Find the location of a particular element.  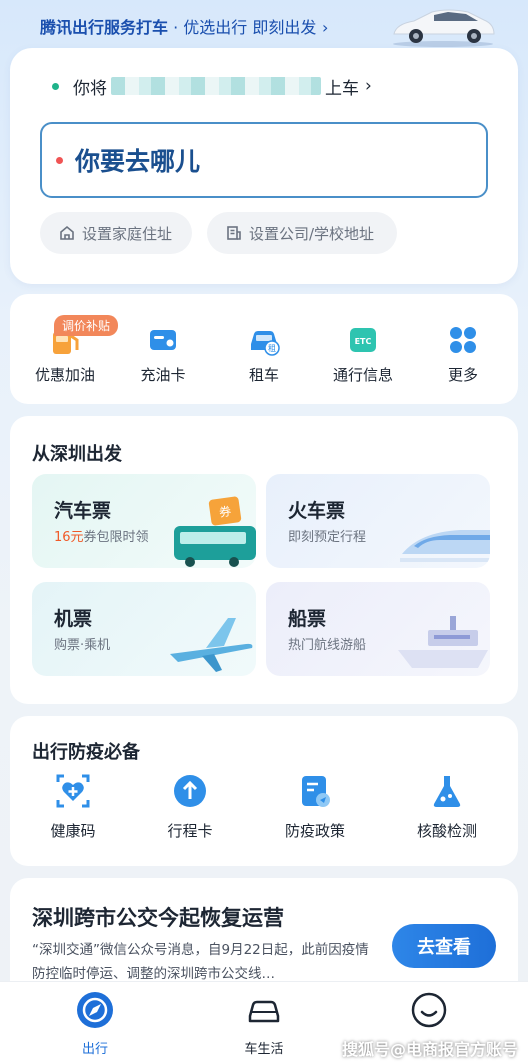

work-address-label: 设置公司/学校地址 is located at coordinates (312, 233).